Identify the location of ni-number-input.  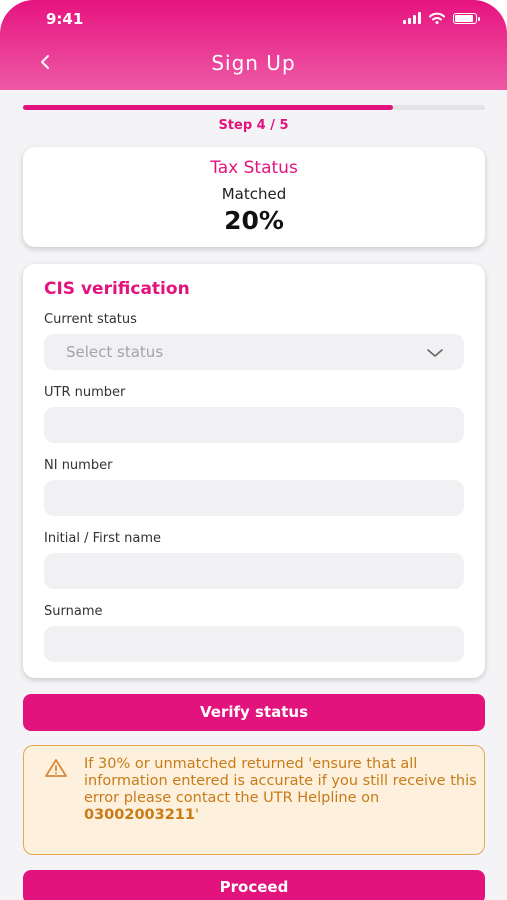
(254, 498).